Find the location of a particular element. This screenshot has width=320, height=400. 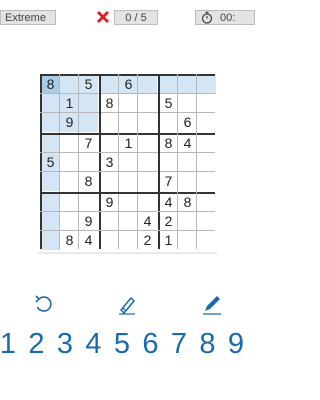

tool-bar is located at coordinates (120, 306).